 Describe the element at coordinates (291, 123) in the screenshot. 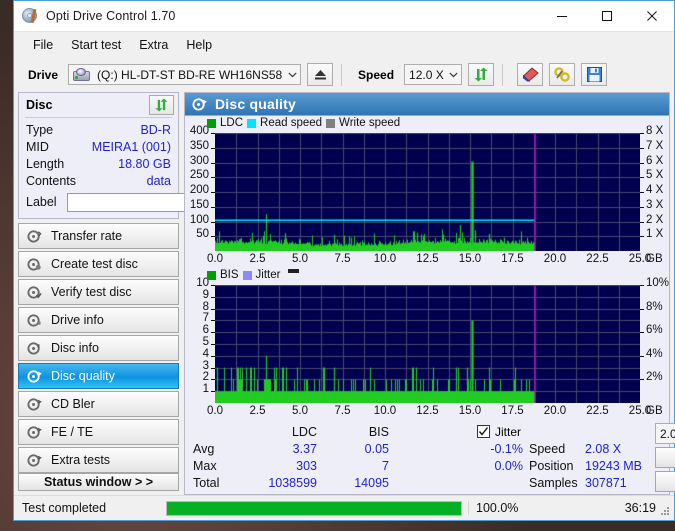

I see `legend-label-read-speed: Read speed` at that location.